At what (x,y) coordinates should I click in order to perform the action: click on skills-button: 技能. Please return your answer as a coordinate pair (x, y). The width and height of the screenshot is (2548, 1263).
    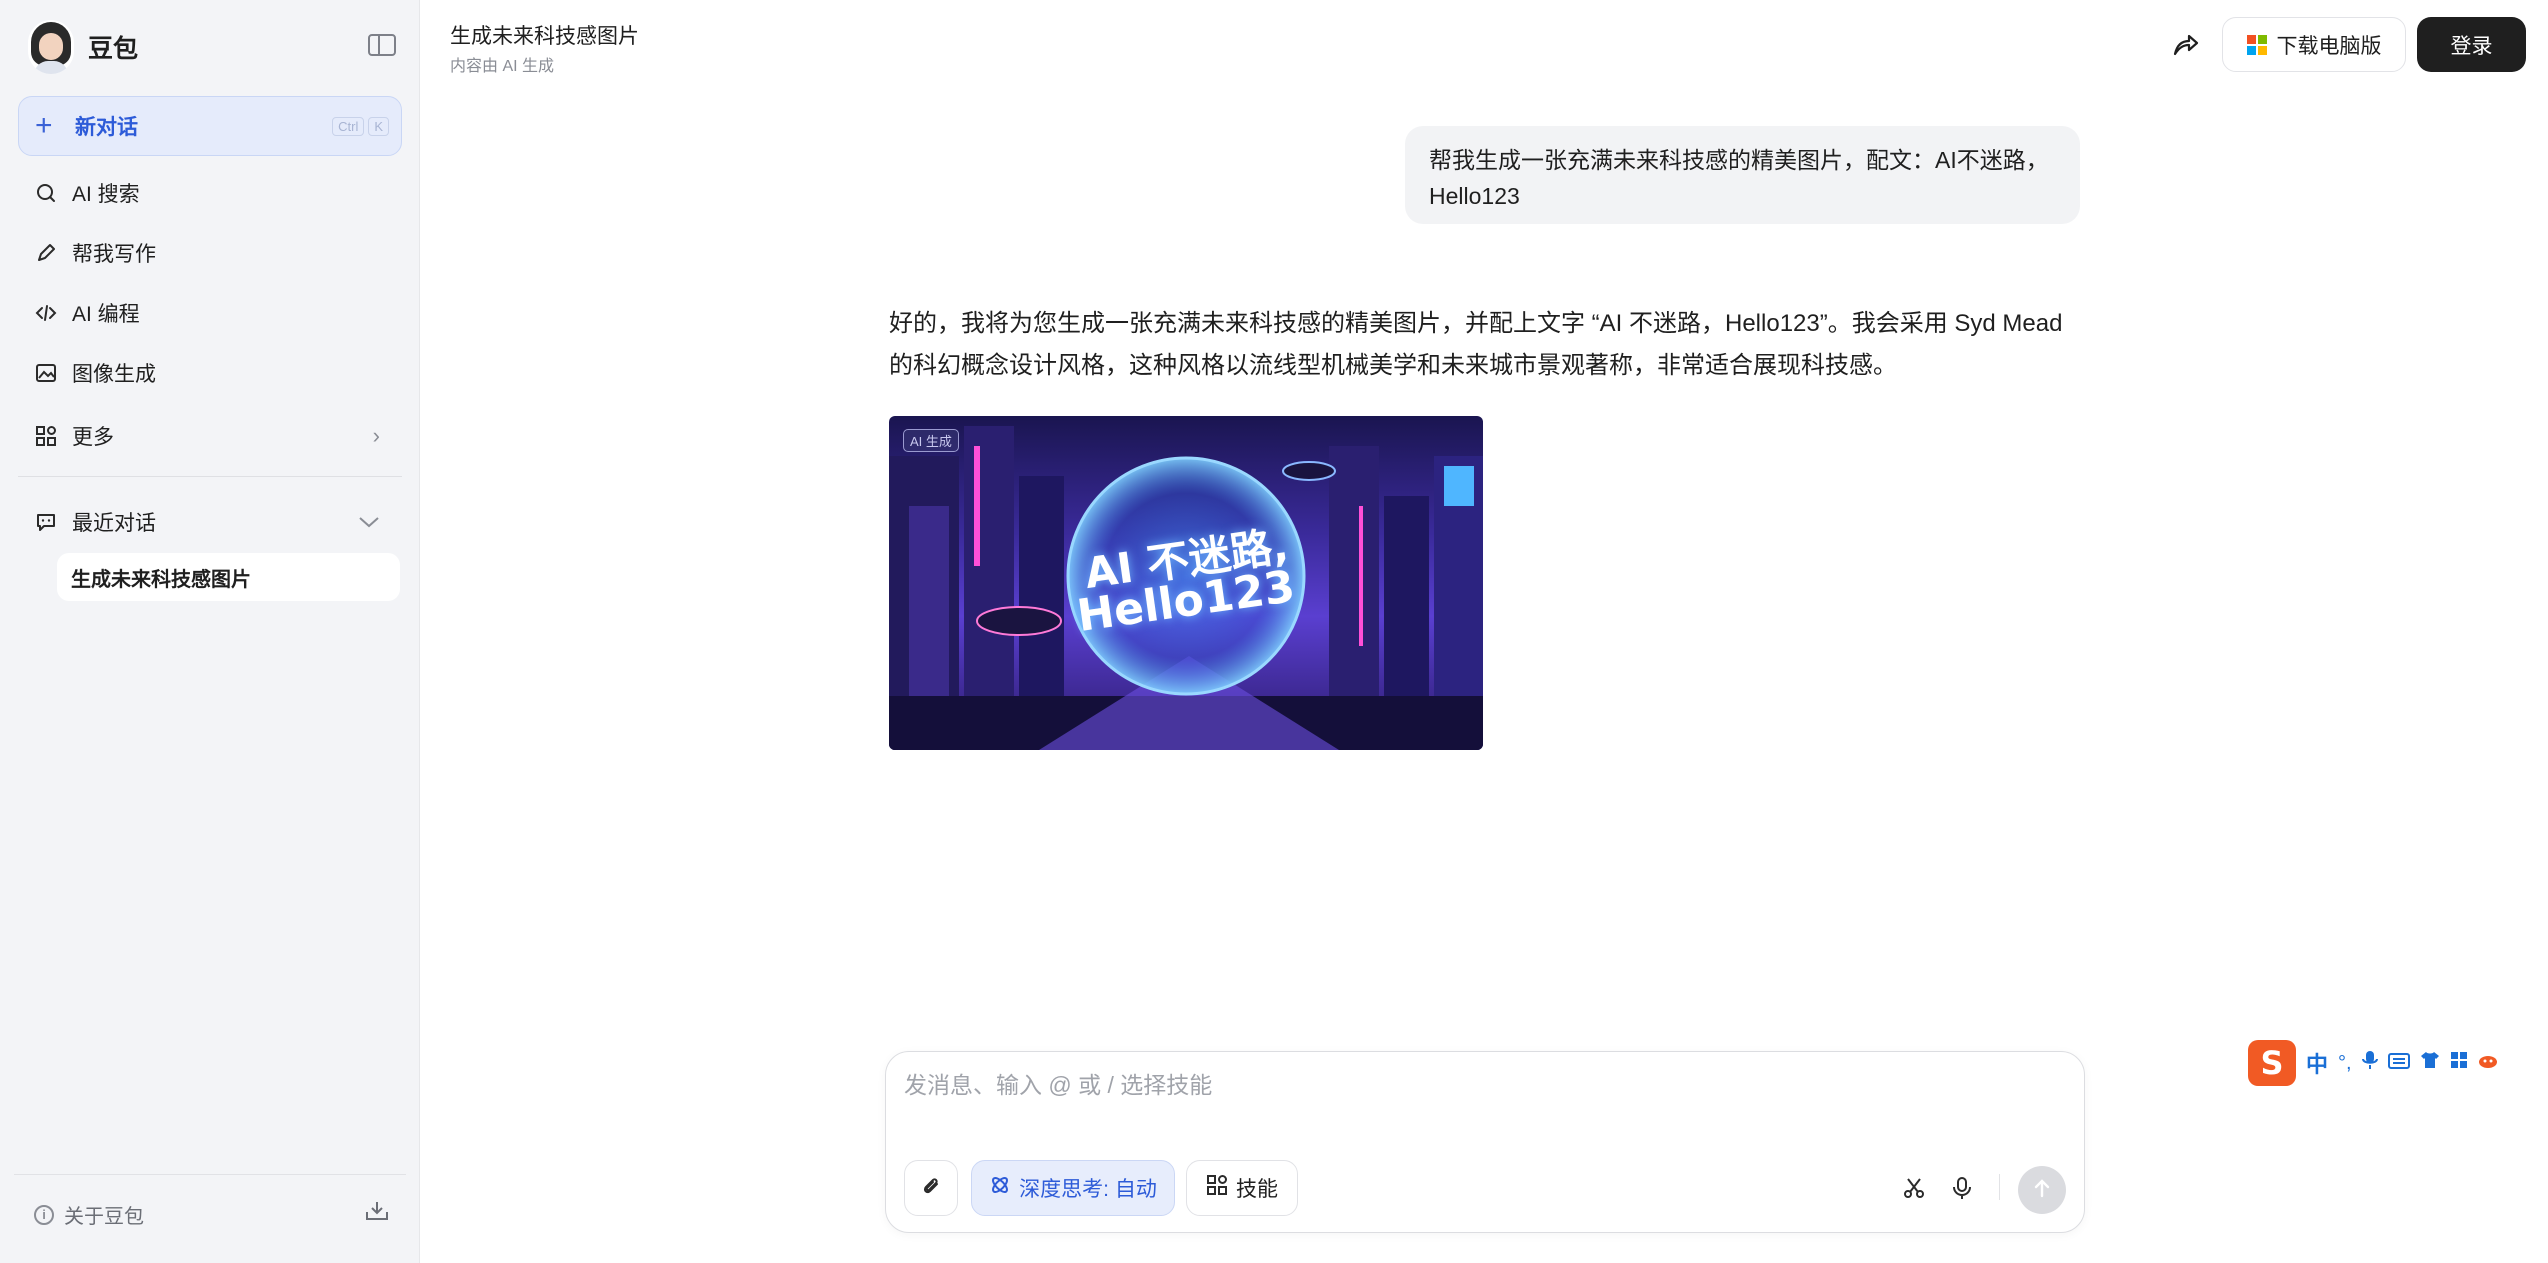
    Looking at the image, I should click on (1242, 1188).